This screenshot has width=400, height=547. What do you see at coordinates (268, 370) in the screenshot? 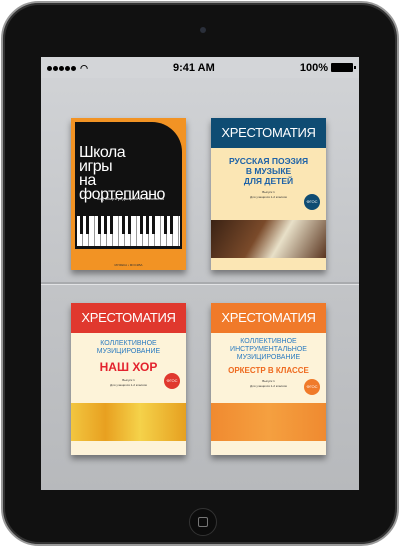
I see `book-title: ОРКЕСТР В КЛАССЕ` at bounding box center [268, 370].